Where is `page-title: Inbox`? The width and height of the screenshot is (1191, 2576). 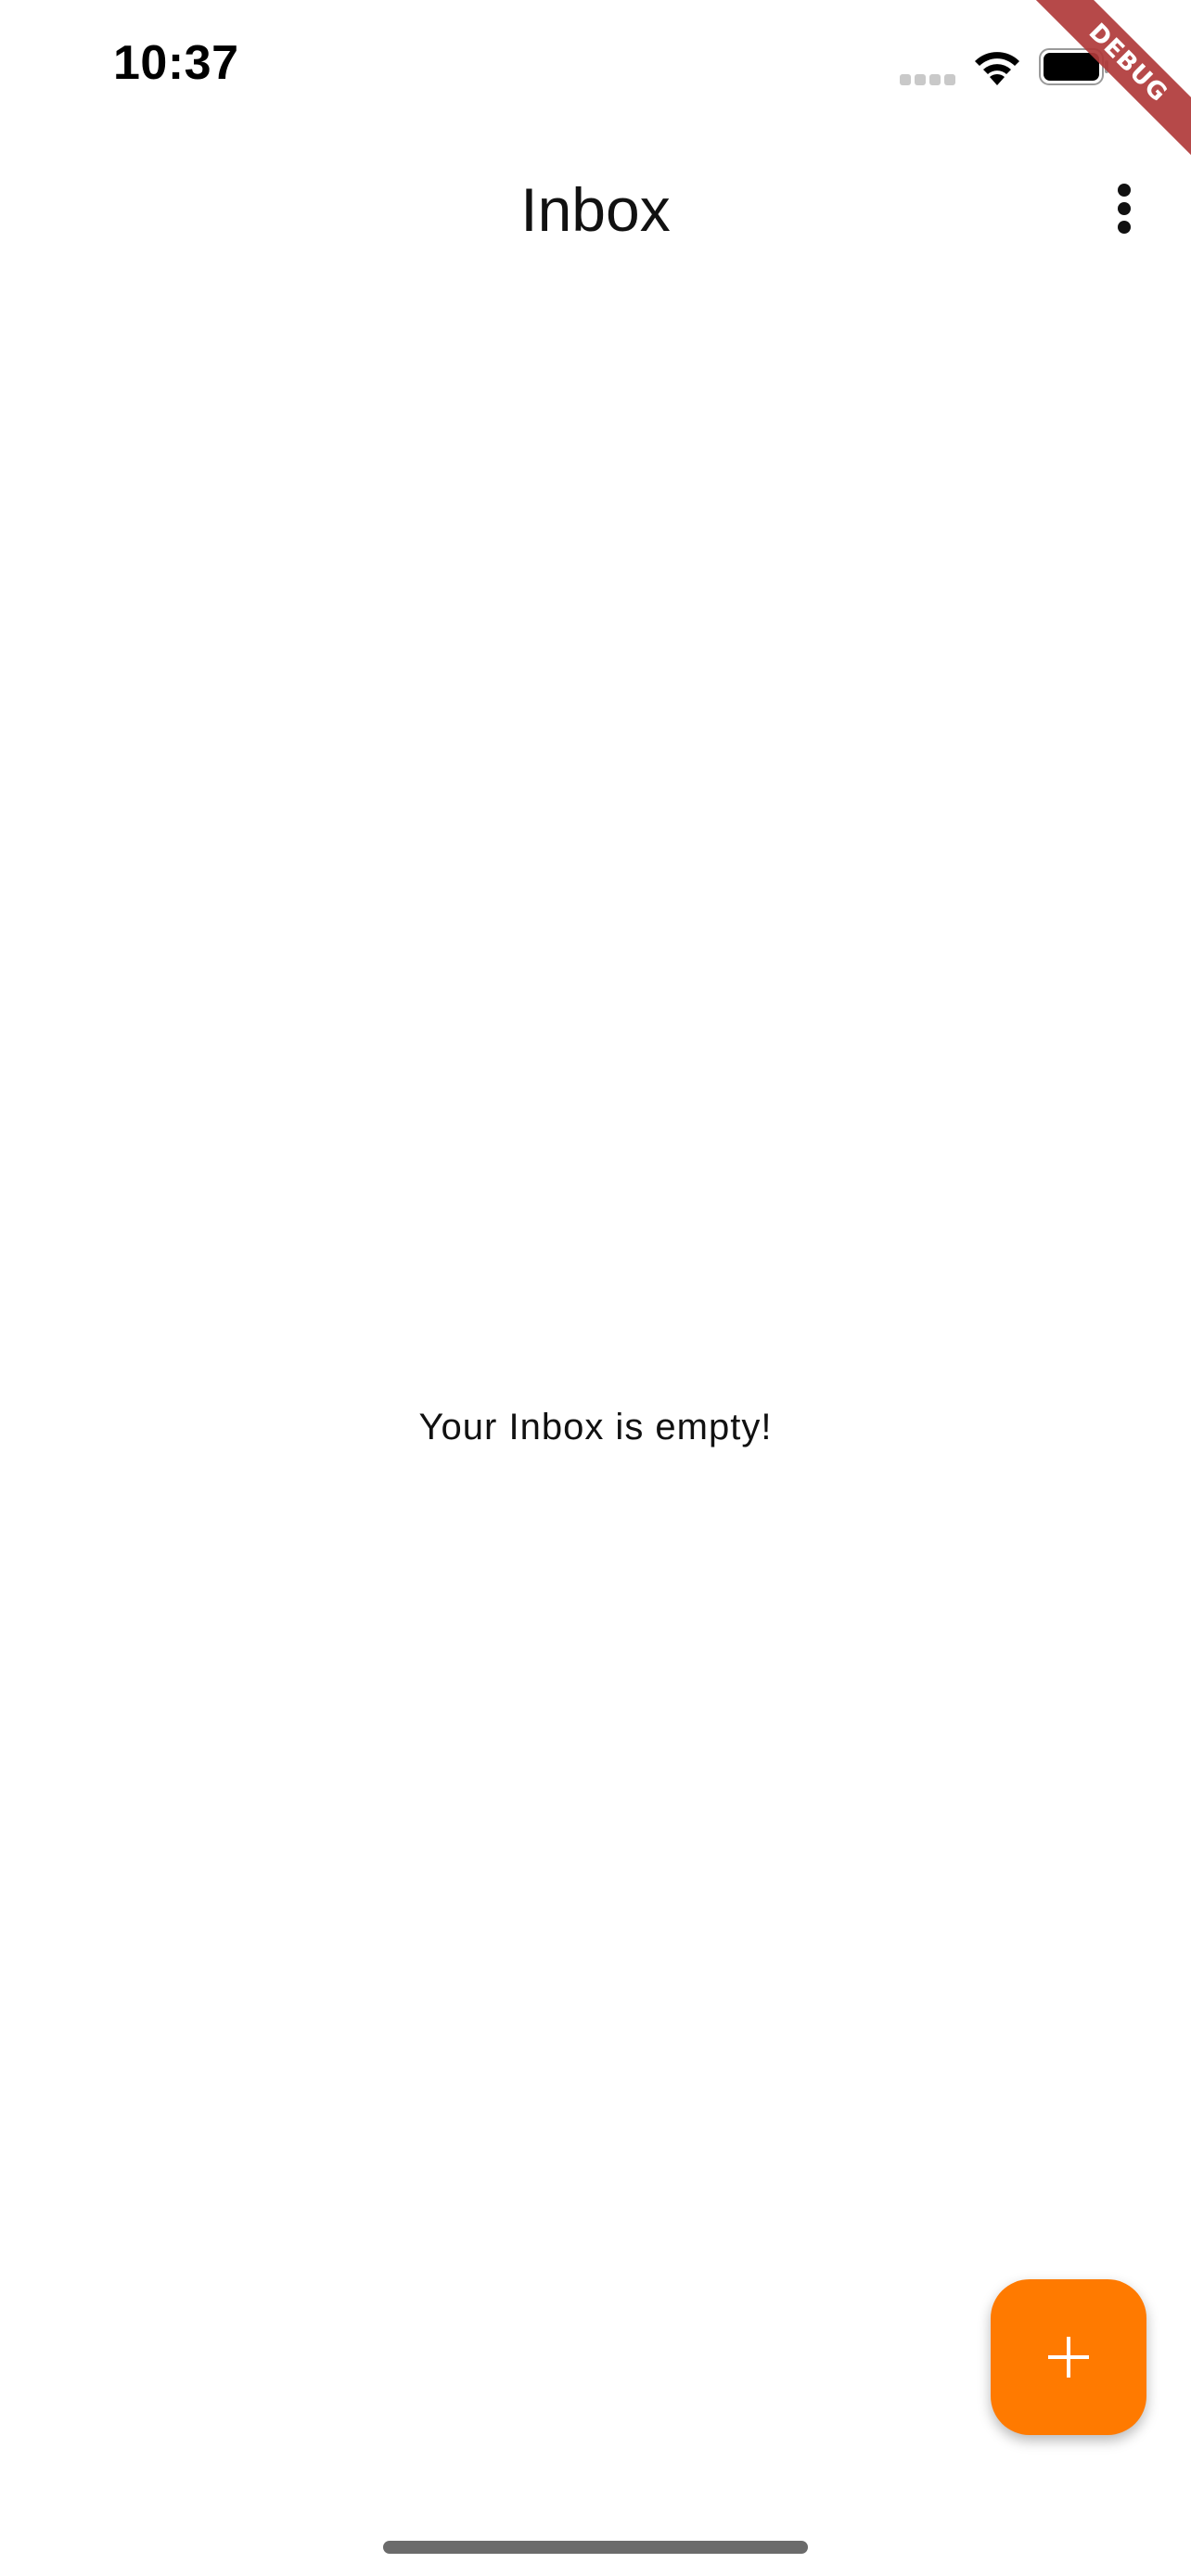 page-title: Inbox is located at coordinates (595, 209).